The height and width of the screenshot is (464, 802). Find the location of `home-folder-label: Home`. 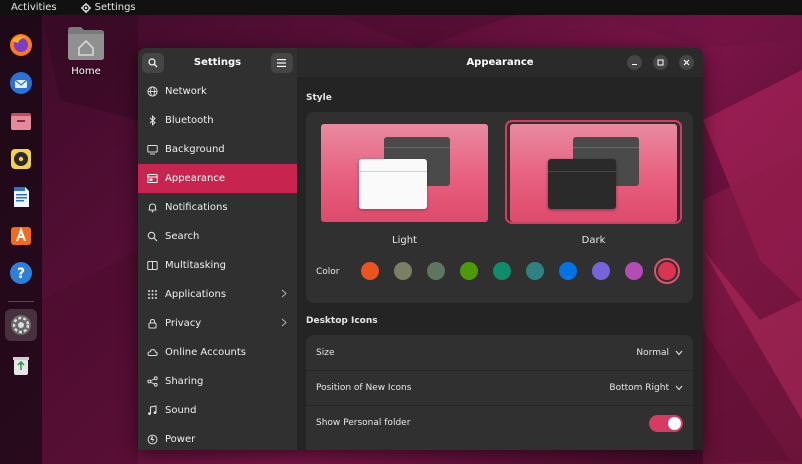

home-folder-label: Home is located at coordinates (86, 71).